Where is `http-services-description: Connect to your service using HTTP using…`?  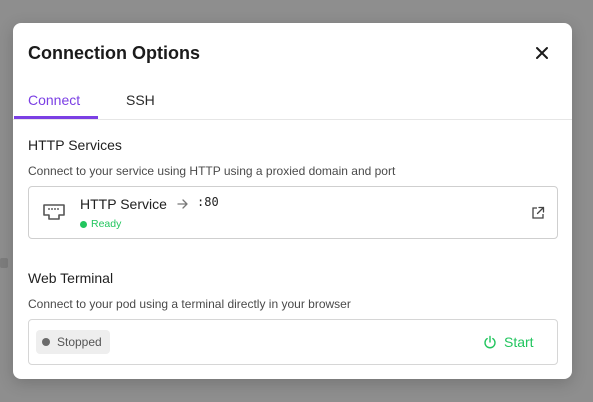 http-services-description: Connect to your service using HTTP using… is located at coordinates (212, 171).